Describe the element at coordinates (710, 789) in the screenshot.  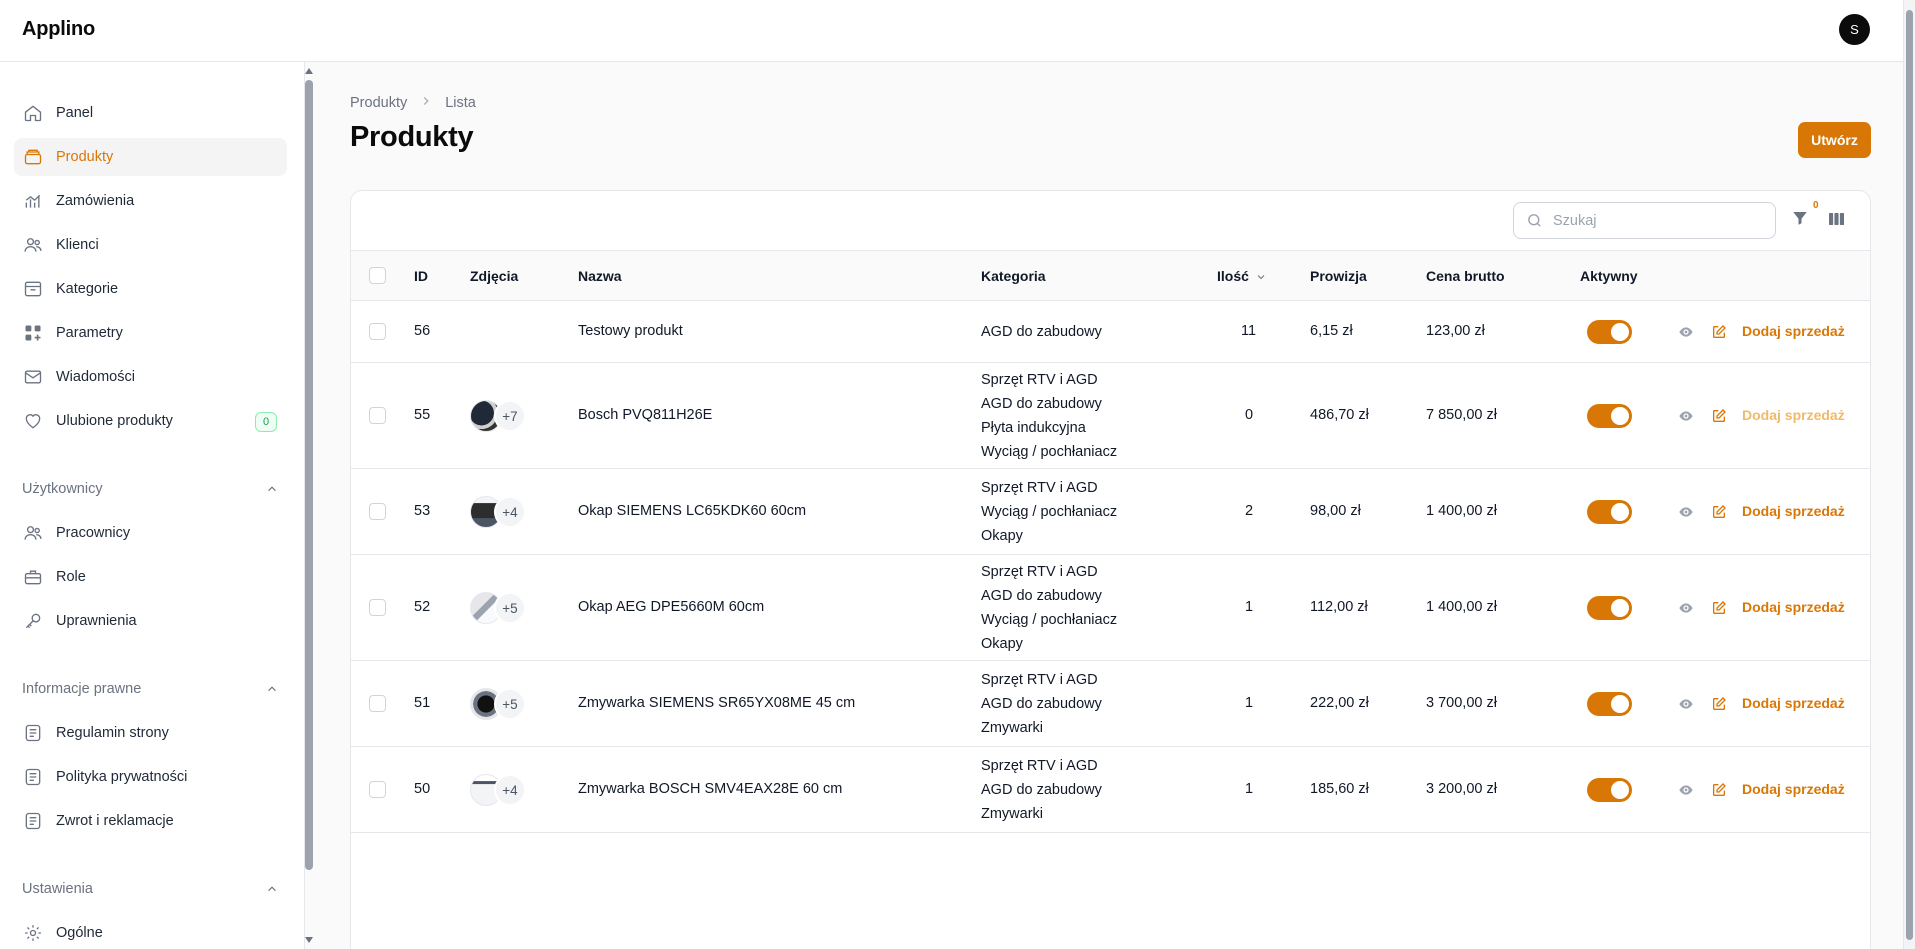
I see `product-name: Zmywarka BOSCH SMV4EAX28E 60 cm` at that location.